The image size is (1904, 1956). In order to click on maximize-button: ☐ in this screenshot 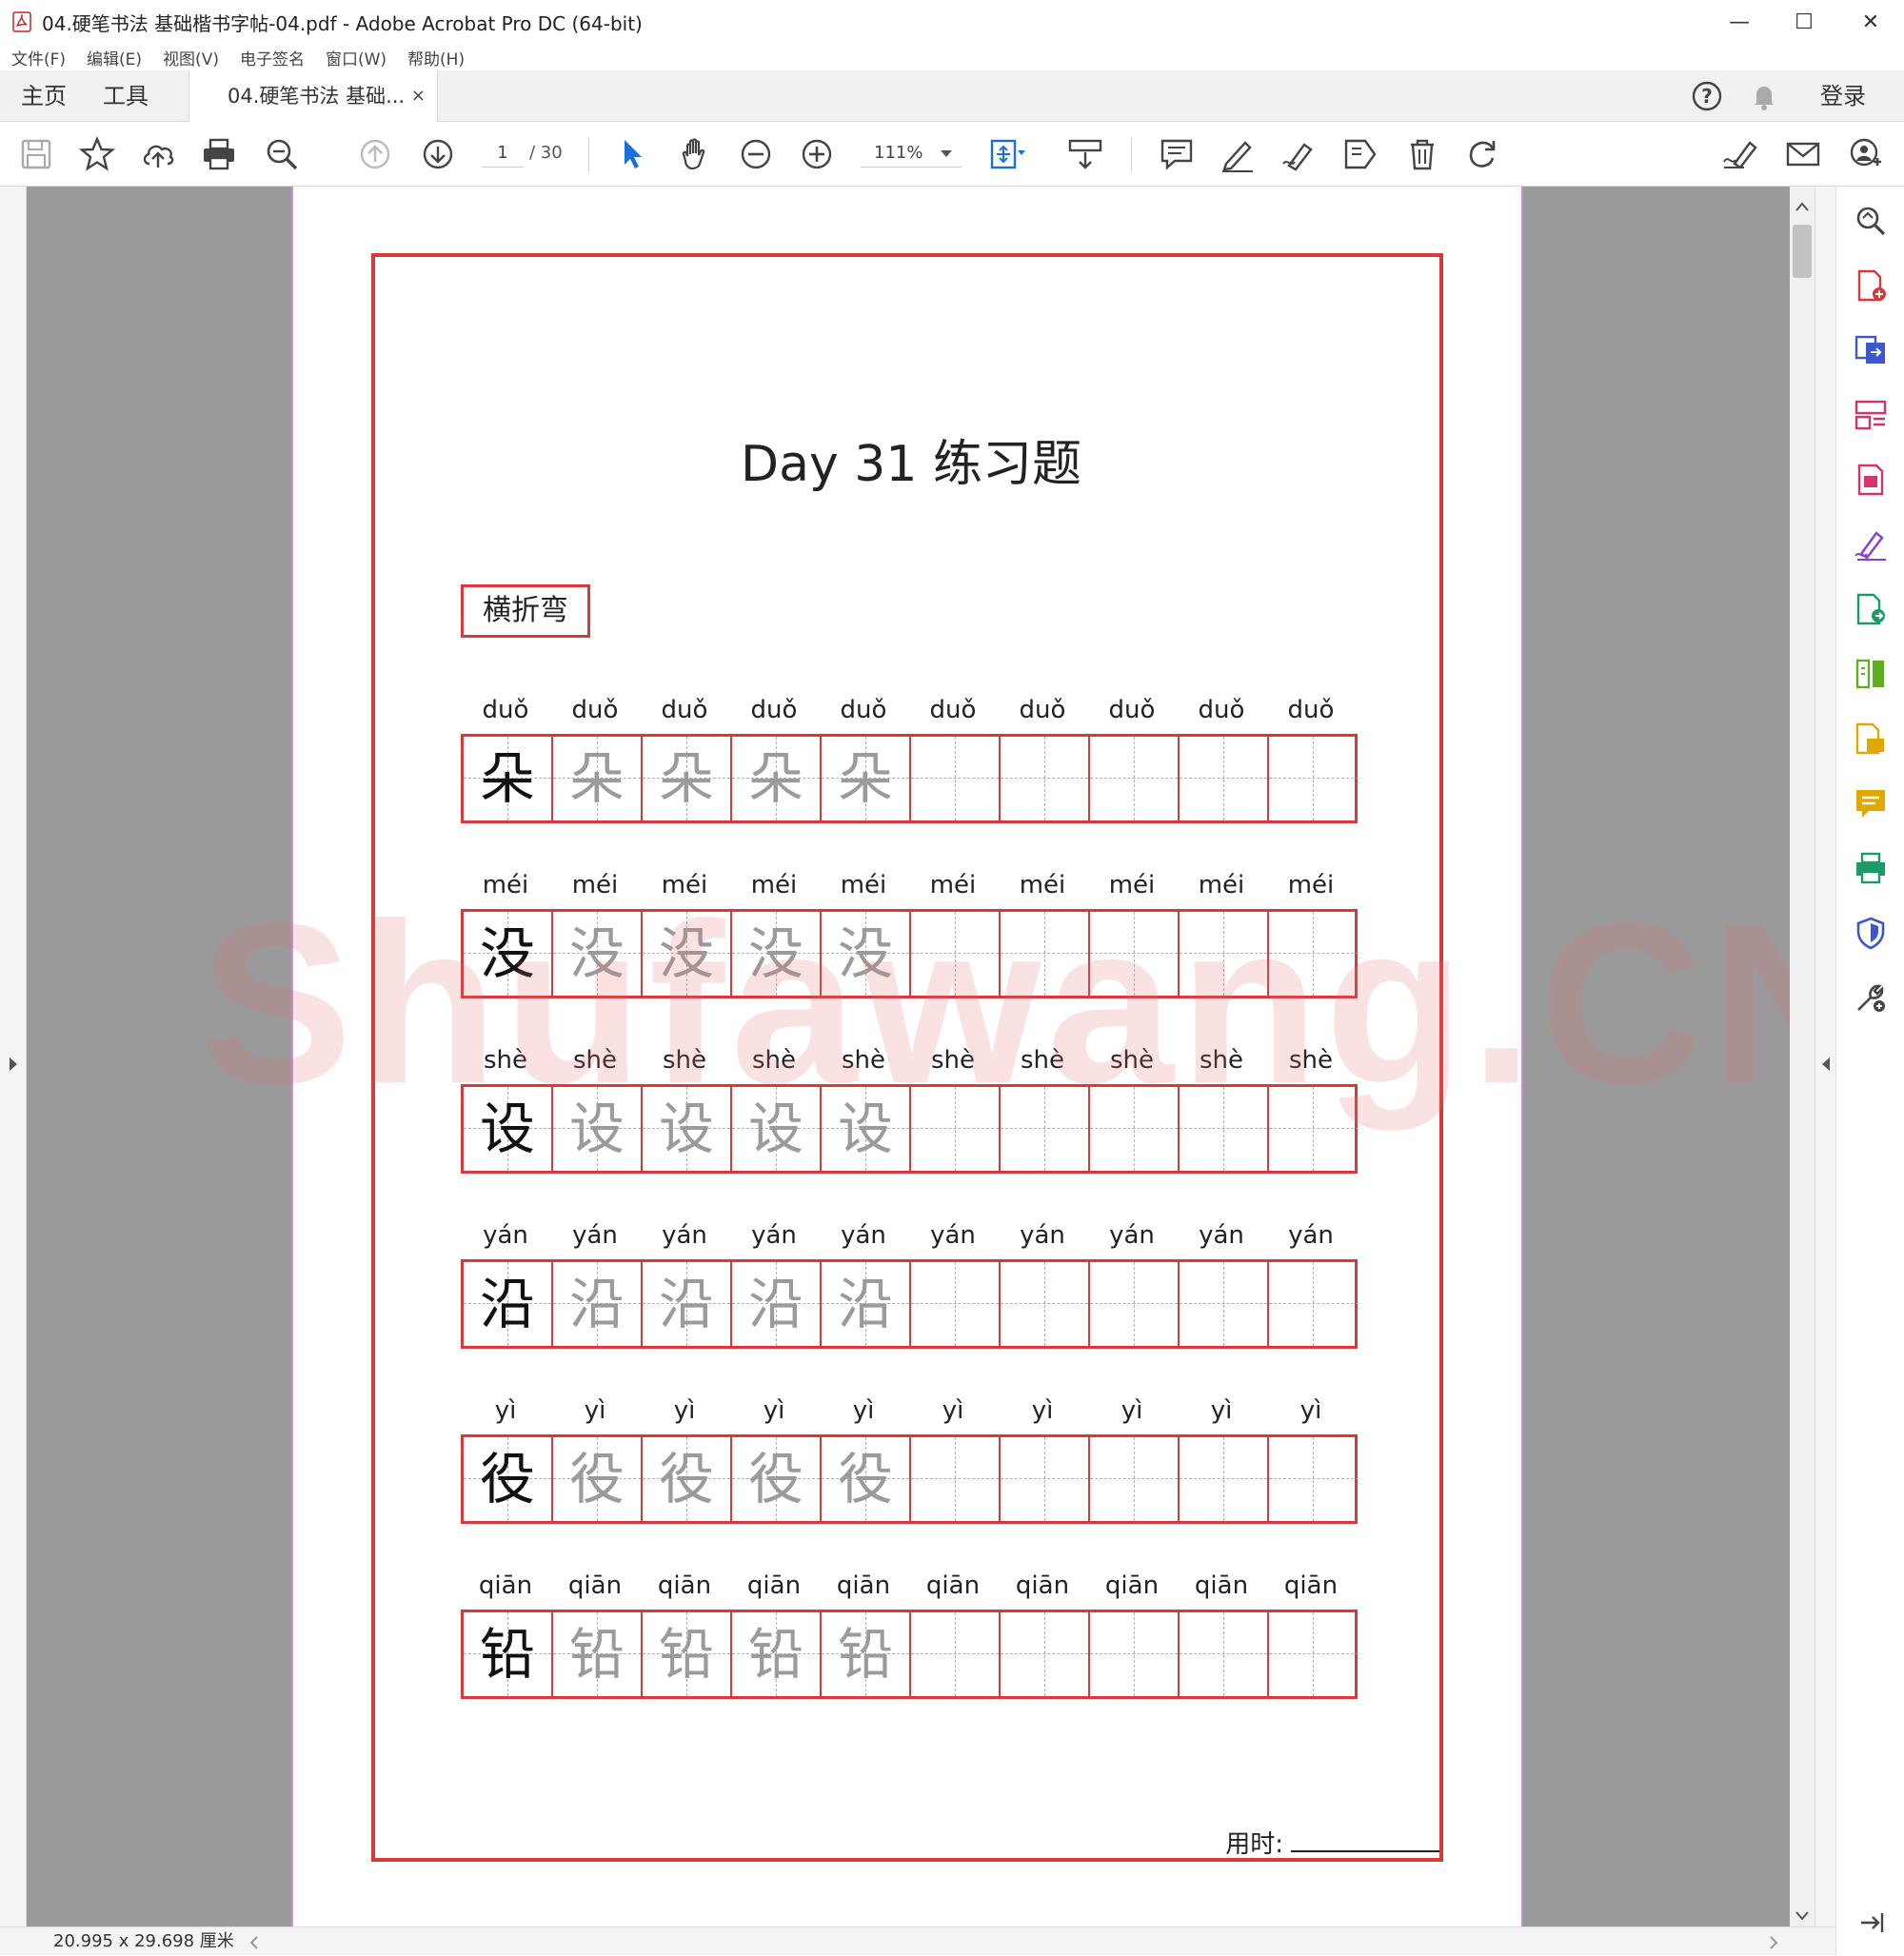, I will do `click(1804, 22)`.